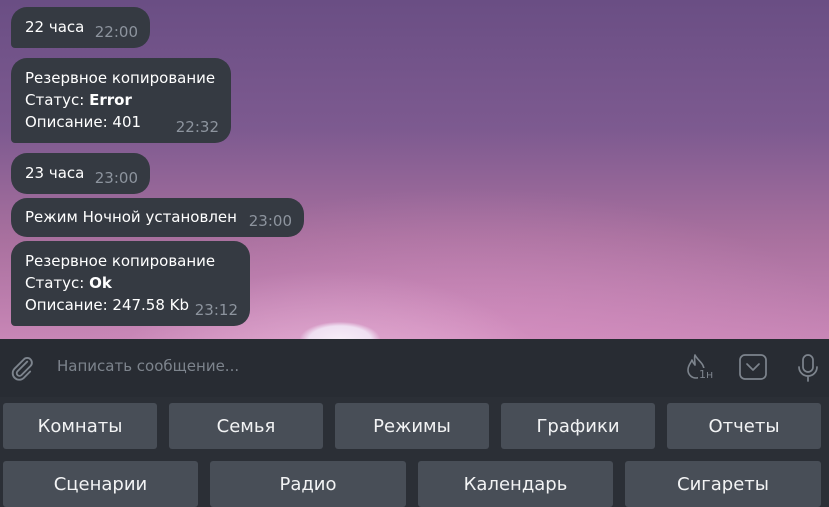  Describe the element at coordinates (80, 173) in the screenshot. I see `message-bubble: 23 часа 23:00` at that location.